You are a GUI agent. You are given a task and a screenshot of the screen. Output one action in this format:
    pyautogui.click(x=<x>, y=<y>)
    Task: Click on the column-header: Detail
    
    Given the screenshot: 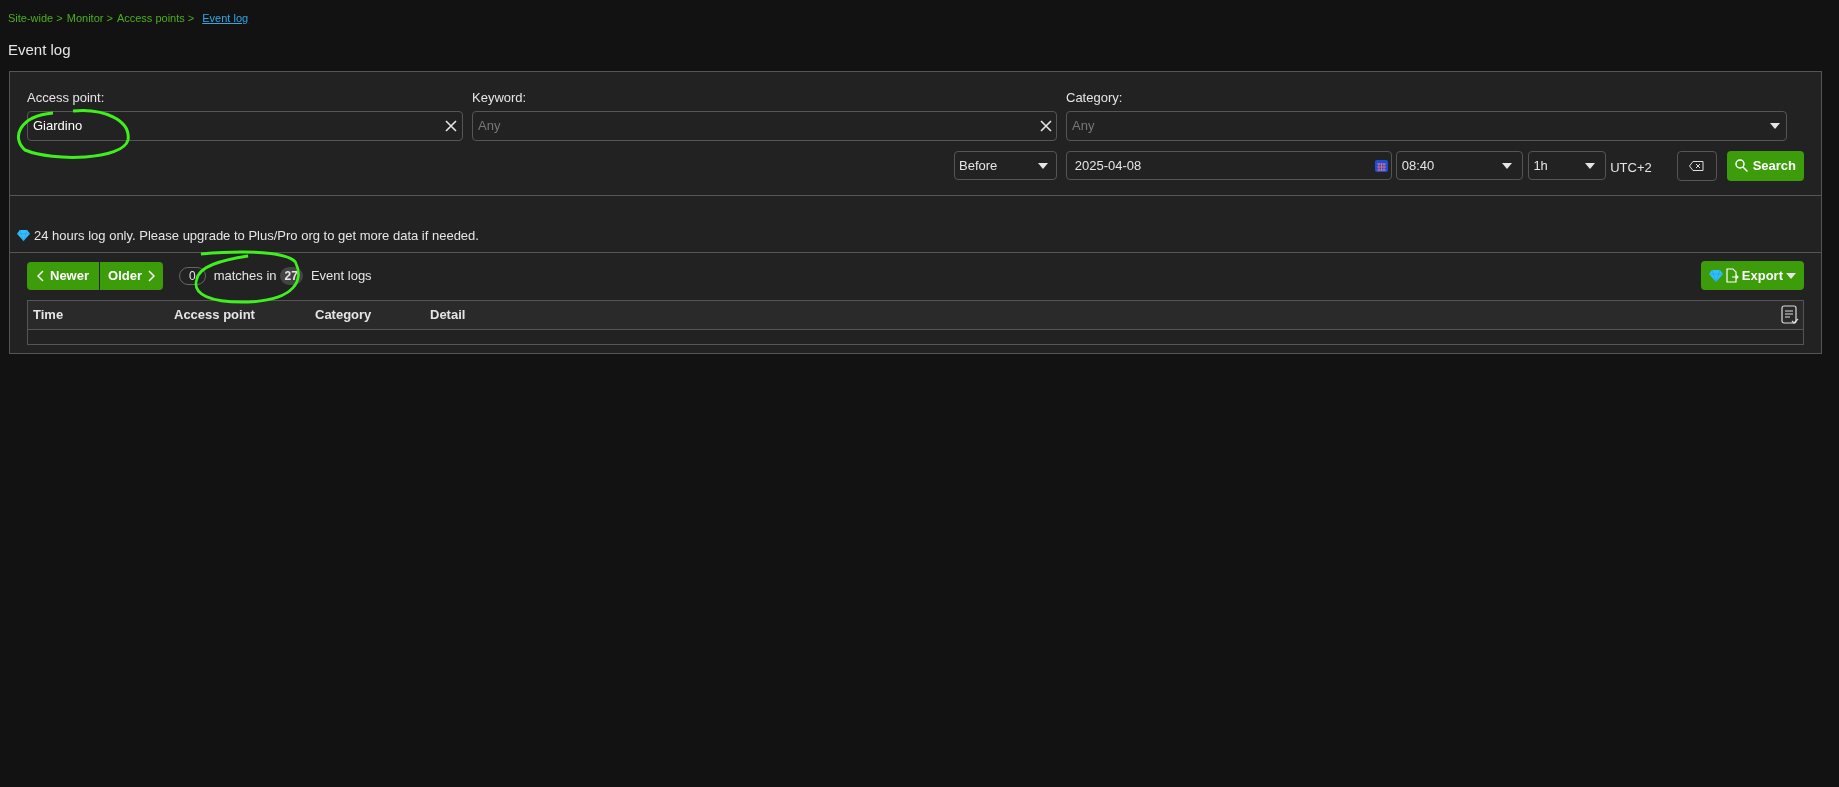 What is the action you would take?
    pyautogui.click(x=448, y=315)
    